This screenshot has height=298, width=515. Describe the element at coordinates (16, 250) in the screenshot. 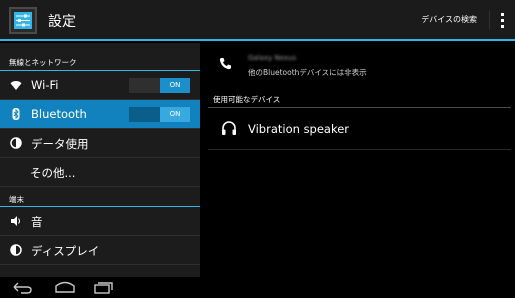

I see `display-icon` at that location.